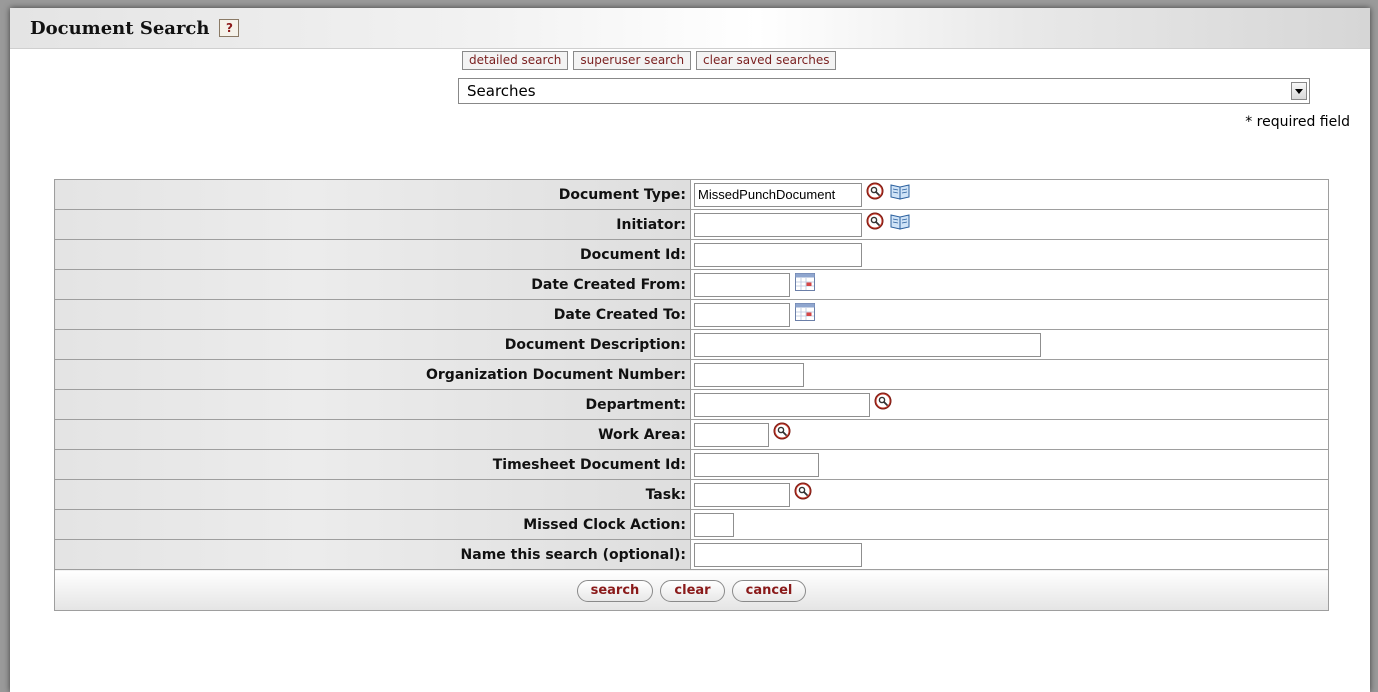  Describe the element at coordinates (120, 28) in the screenshot. I see `page-title: Document Search` at that location.